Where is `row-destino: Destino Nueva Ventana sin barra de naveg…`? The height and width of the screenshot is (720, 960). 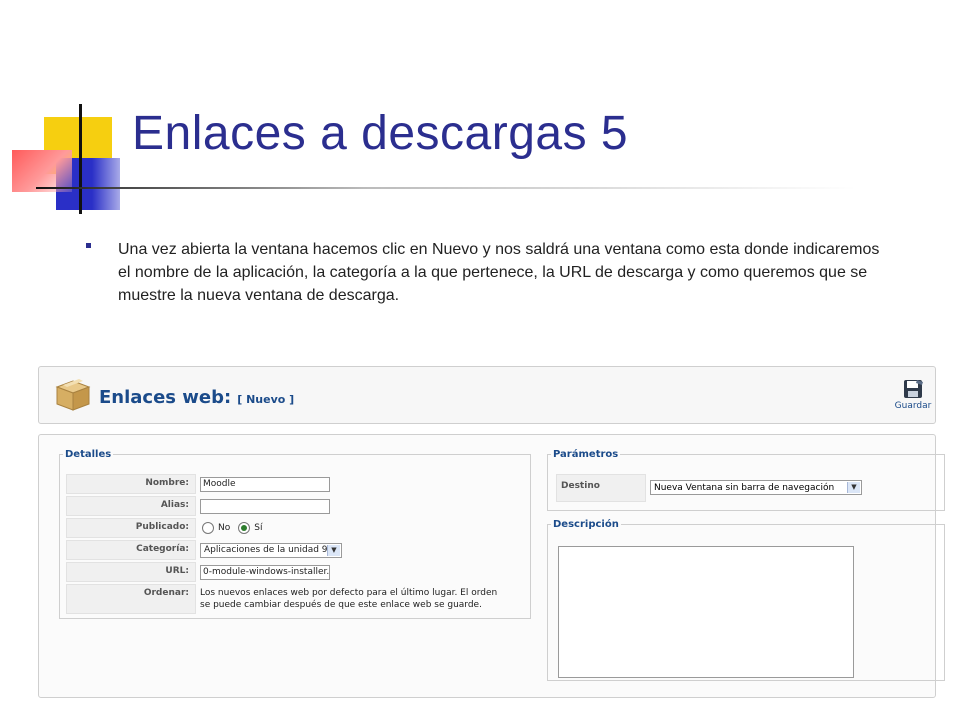 row-destino: Destino Nueva Ventana sin barra de naveg… is located at coordinates (711, 488).